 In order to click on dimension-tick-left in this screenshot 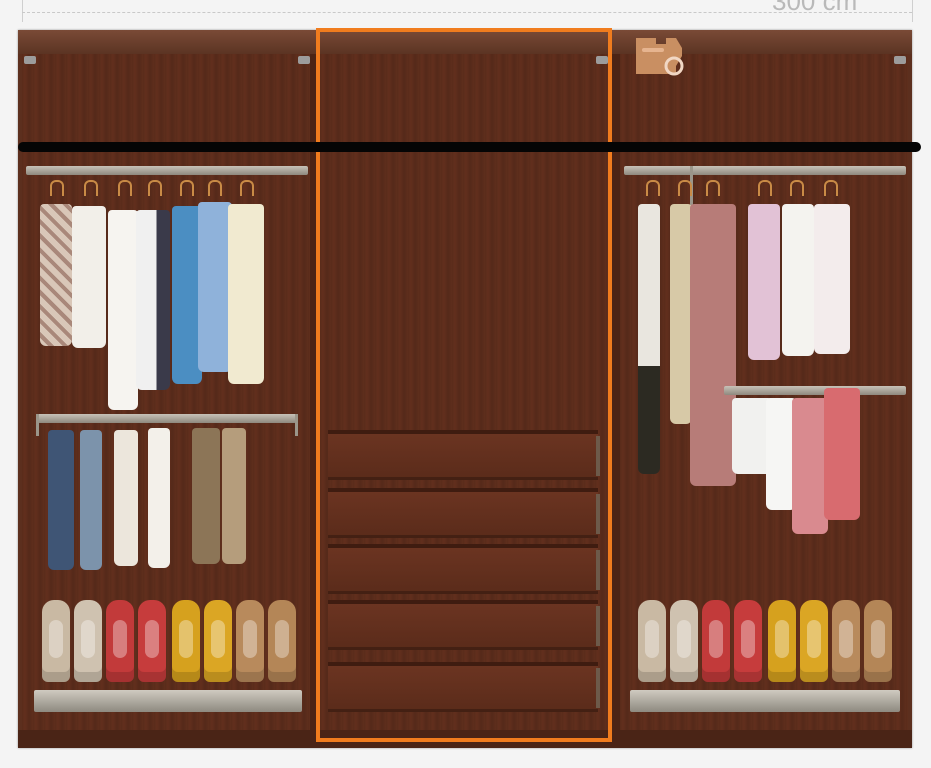, I will do `click(22, 11)`.